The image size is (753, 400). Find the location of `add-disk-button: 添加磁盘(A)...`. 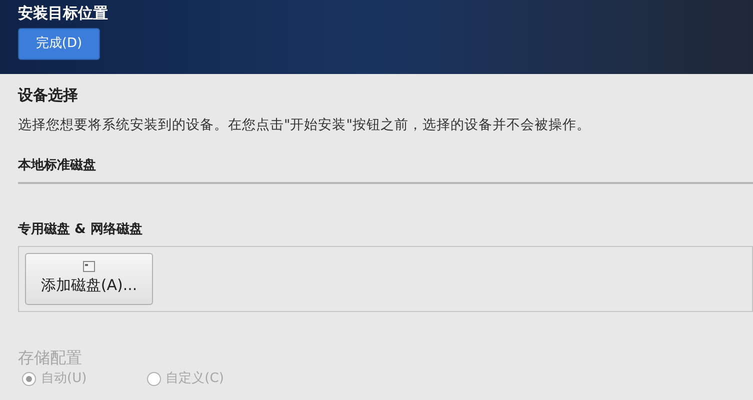

add-disk-button: 添加磁盘(A)... is located at coordinates (89, 279).